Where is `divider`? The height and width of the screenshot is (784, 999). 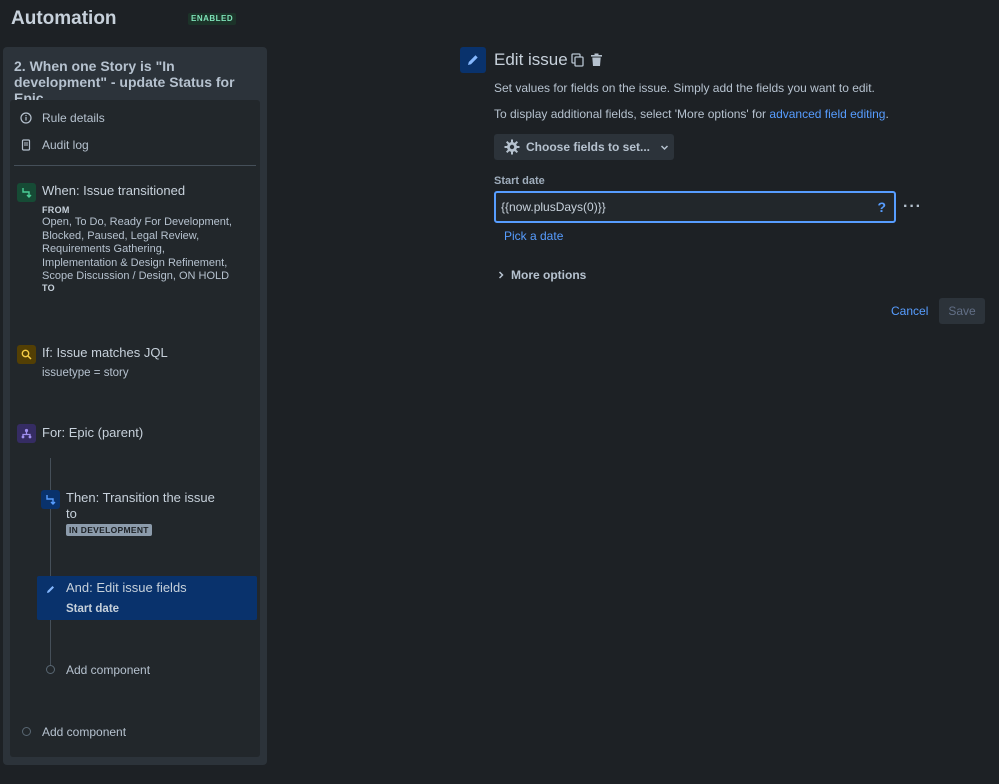
divider is located at coordinates (135, 165).